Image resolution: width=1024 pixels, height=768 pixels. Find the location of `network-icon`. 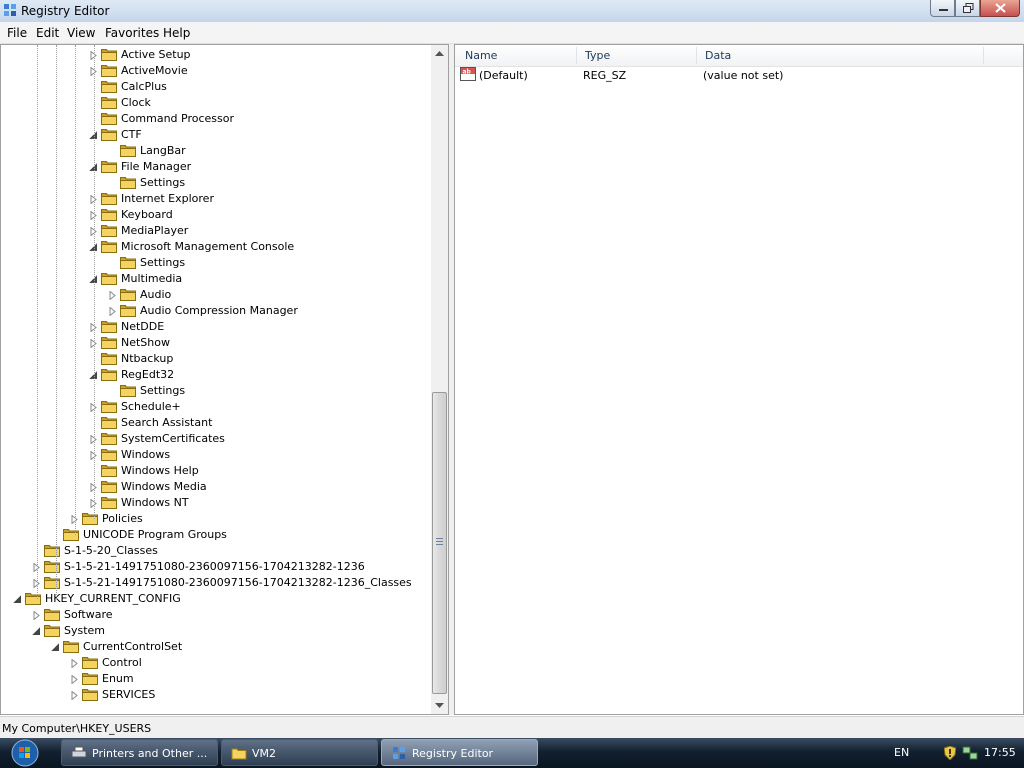

network-icon is located at coordinates (970, 753).